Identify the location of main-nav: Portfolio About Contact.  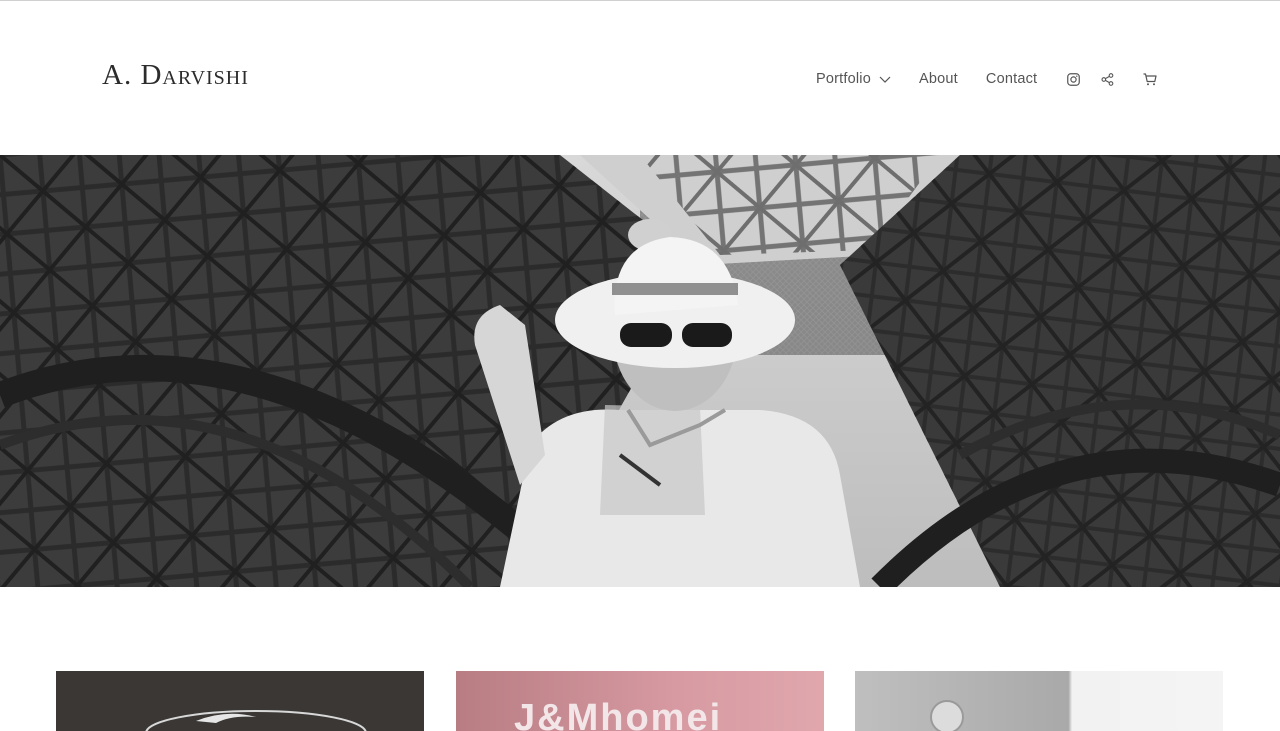
(987, 79).